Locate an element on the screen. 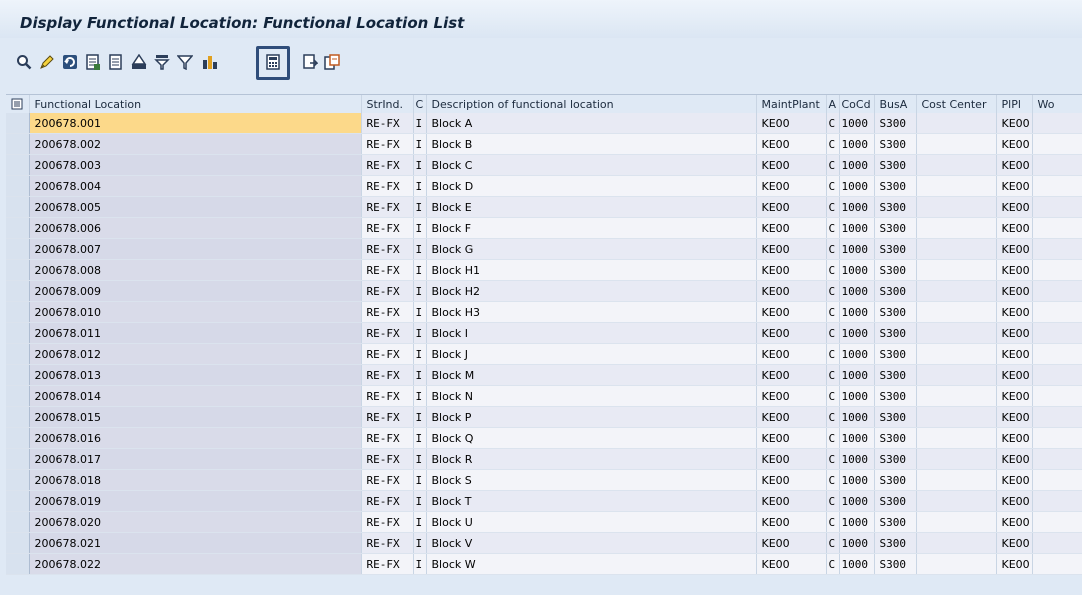  table-row: 200678.011 RE-FX I Block I KE00 C 1000 S300 KE00 is located at coordinates (544, 333).